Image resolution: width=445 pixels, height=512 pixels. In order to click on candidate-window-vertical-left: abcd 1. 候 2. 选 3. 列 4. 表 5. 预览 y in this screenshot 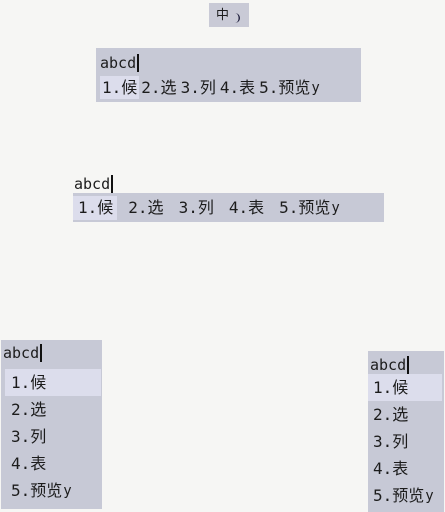, I will do `click(51, 424)`.